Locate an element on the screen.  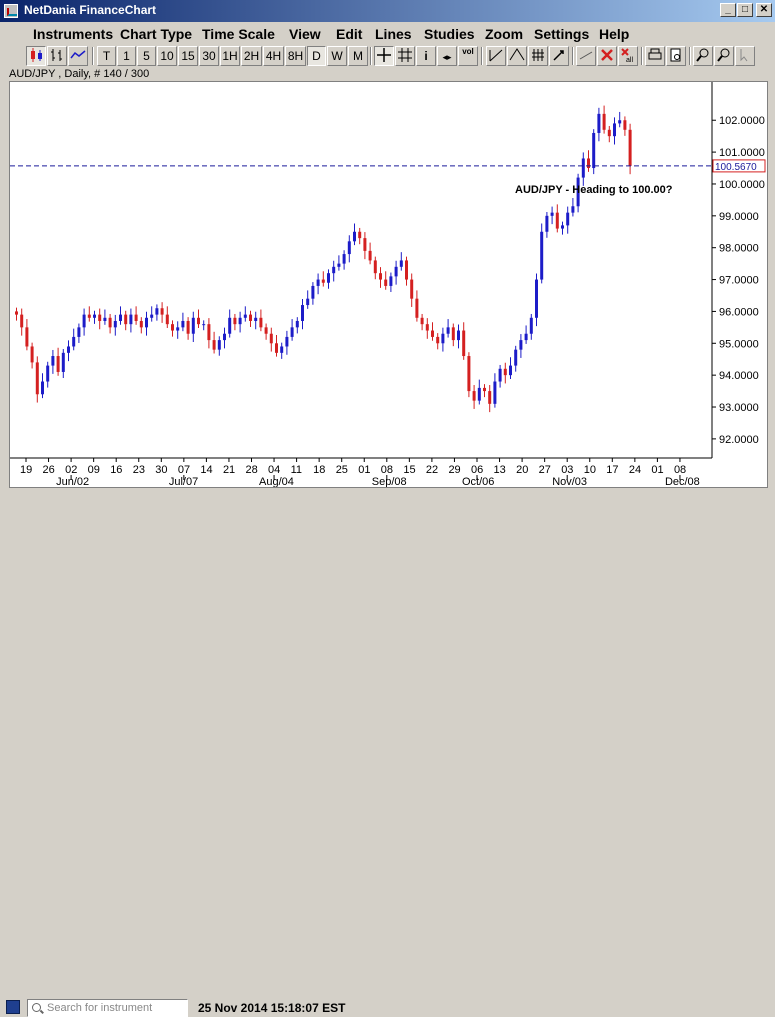
time-tick-label: 24 is located at coordinates (635, 470).